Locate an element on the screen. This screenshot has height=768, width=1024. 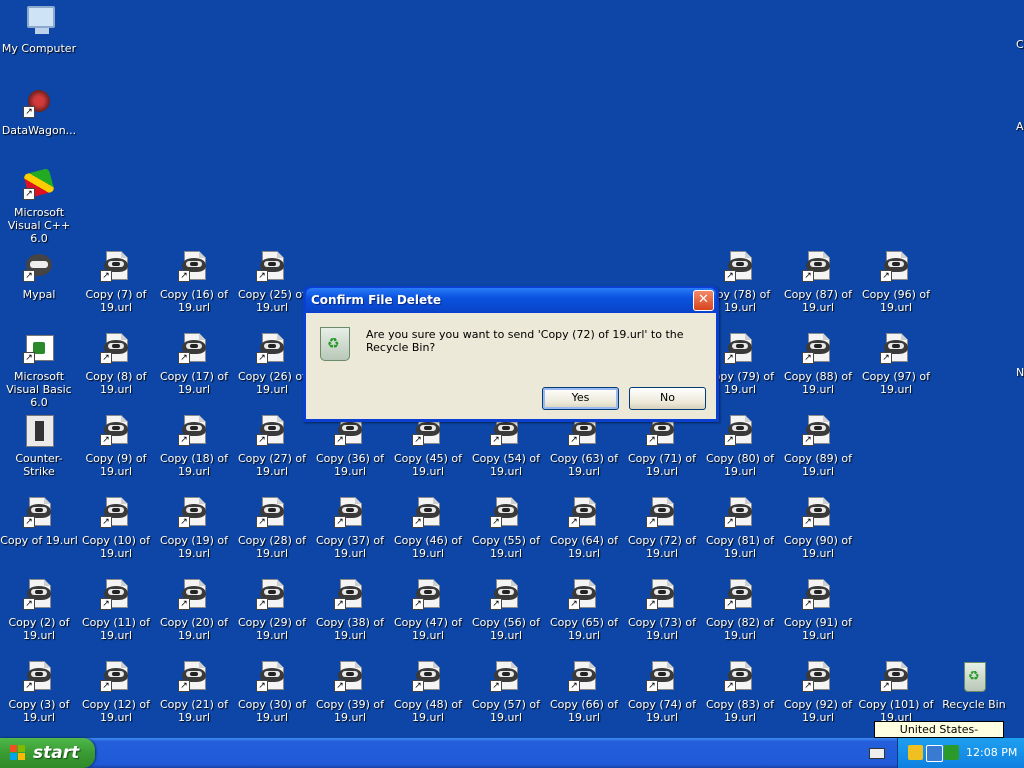
desktop-icon-url: Copy (47) of 19.url is located at coordinates (428, 619).